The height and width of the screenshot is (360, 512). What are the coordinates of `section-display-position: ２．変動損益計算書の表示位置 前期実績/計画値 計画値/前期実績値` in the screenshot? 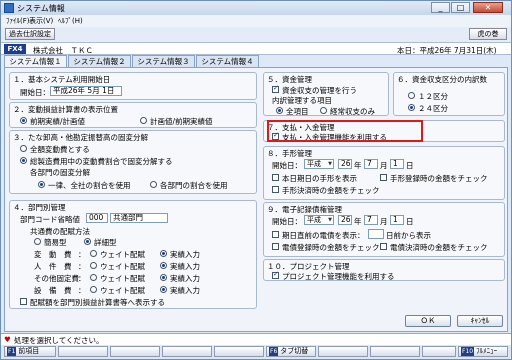 It's located at (133, 115).